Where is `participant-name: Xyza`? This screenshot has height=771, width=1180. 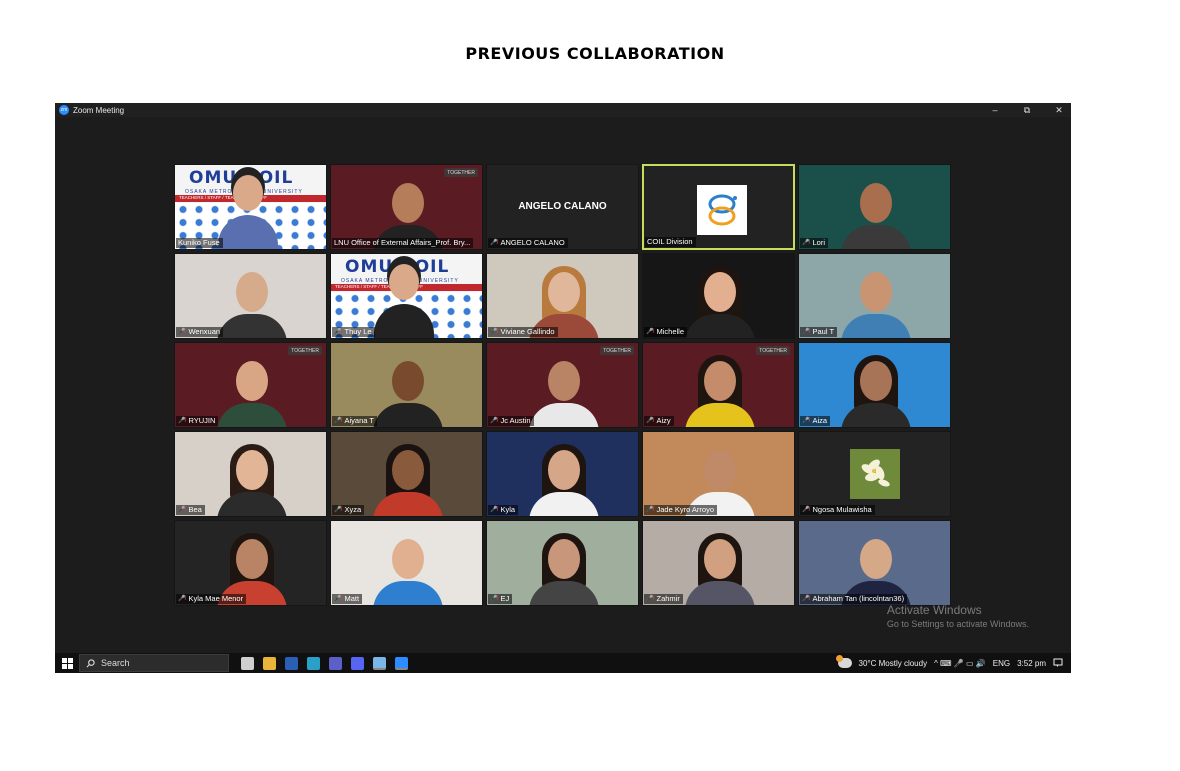
participant-name: Xyza is located at coordinates (353, 509).